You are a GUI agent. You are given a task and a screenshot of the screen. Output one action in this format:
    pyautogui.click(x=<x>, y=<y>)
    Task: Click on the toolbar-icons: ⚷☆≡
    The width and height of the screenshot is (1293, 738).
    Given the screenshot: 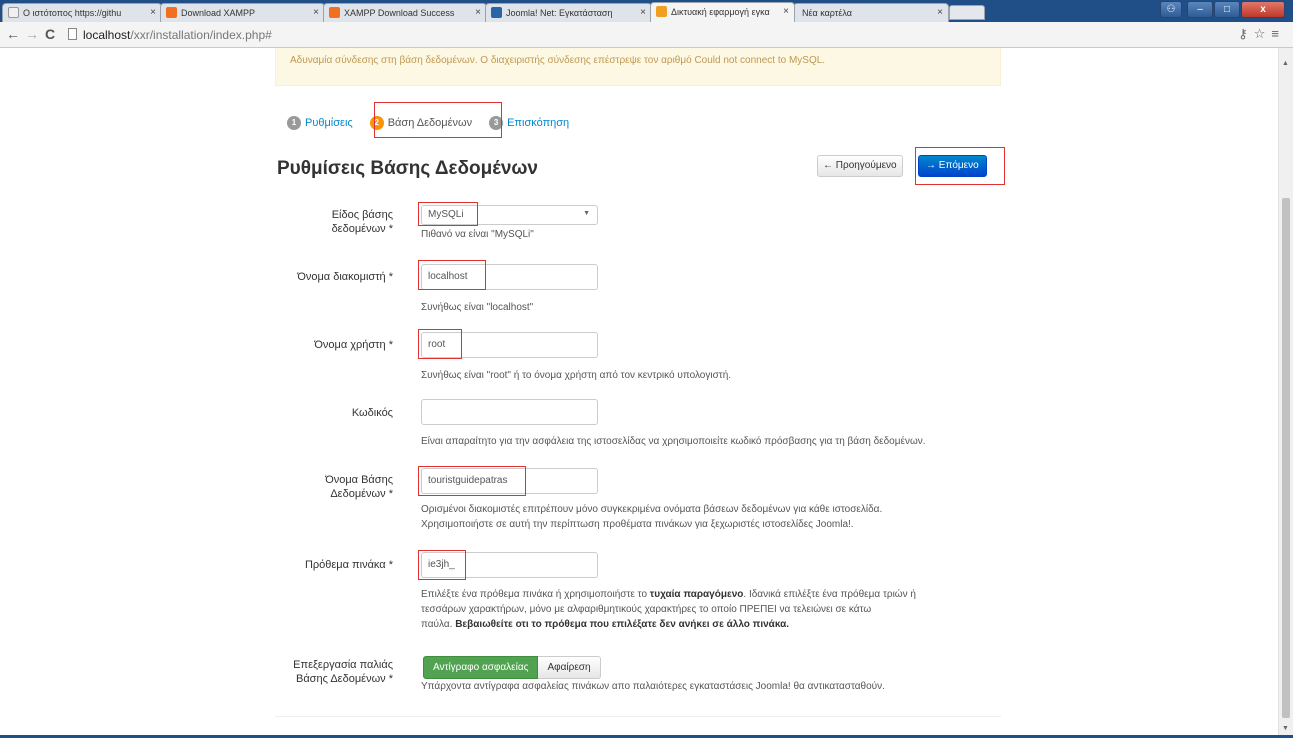 What is the action you would take?
    pyautogui.click(x=1261, y=34)
    